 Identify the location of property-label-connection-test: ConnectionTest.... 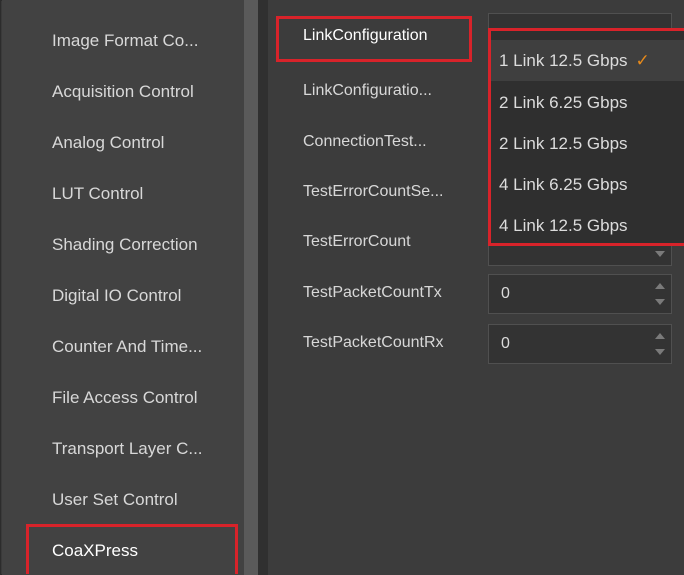
(365, 141).